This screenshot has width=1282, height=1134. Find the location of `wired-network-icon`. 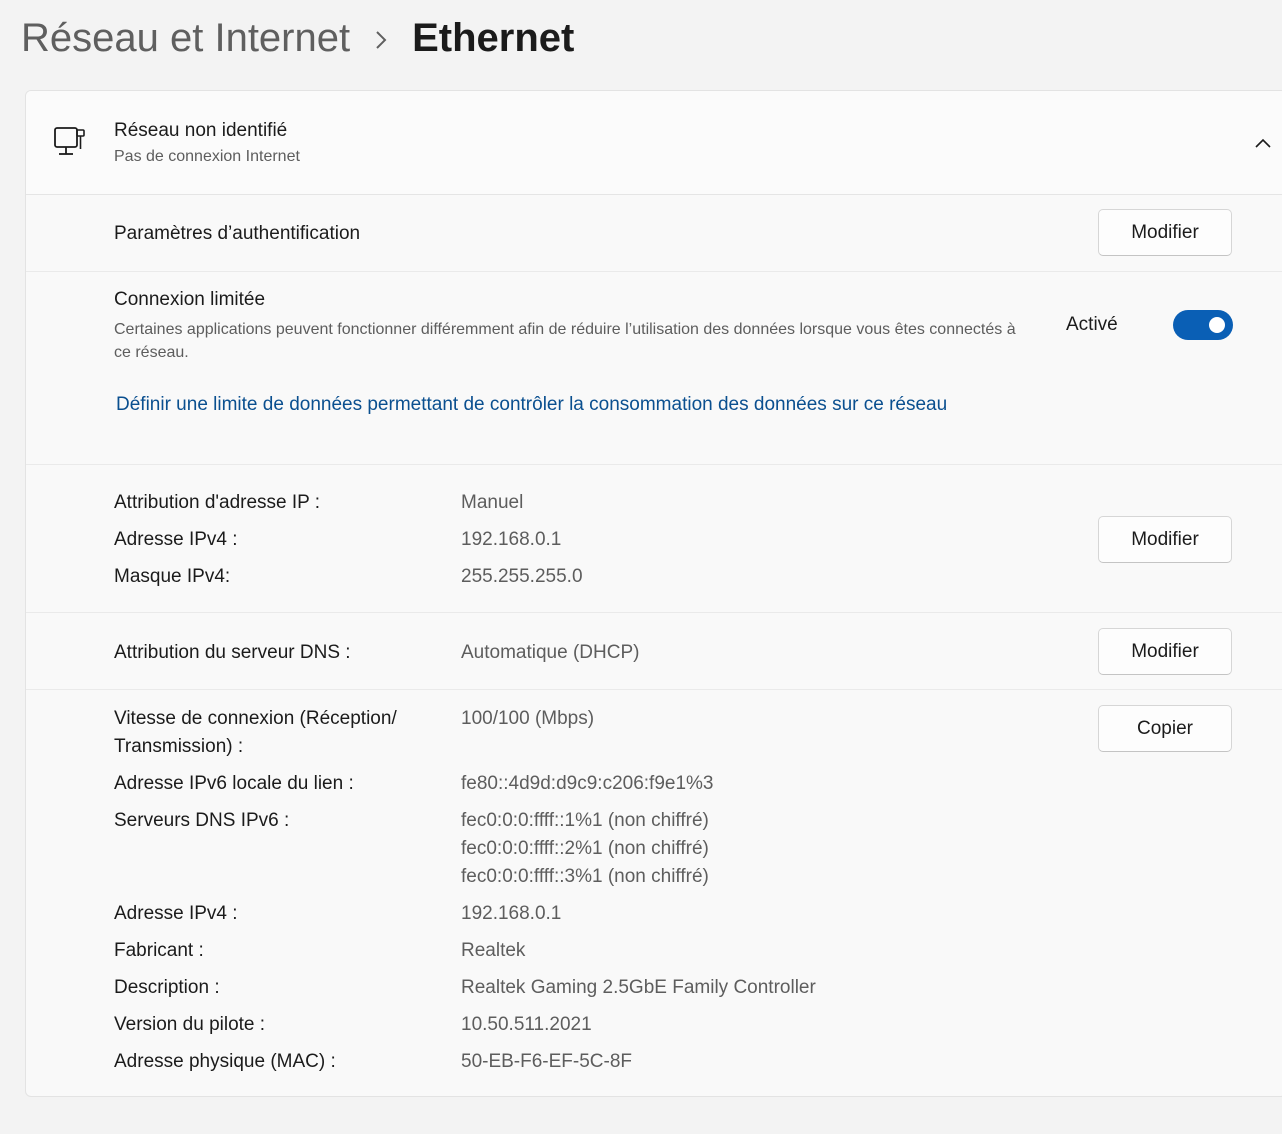

wired-network-icon is located at coordinates (70, 142).